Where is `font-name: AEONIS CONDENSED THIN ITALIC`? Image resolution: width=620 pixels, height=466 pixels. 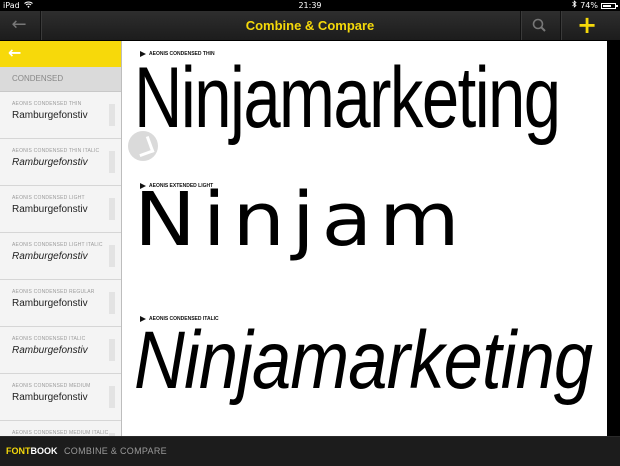 font-name: AEONIS CONDENSED THIN ITALIC is located at coordinates (56, 151).